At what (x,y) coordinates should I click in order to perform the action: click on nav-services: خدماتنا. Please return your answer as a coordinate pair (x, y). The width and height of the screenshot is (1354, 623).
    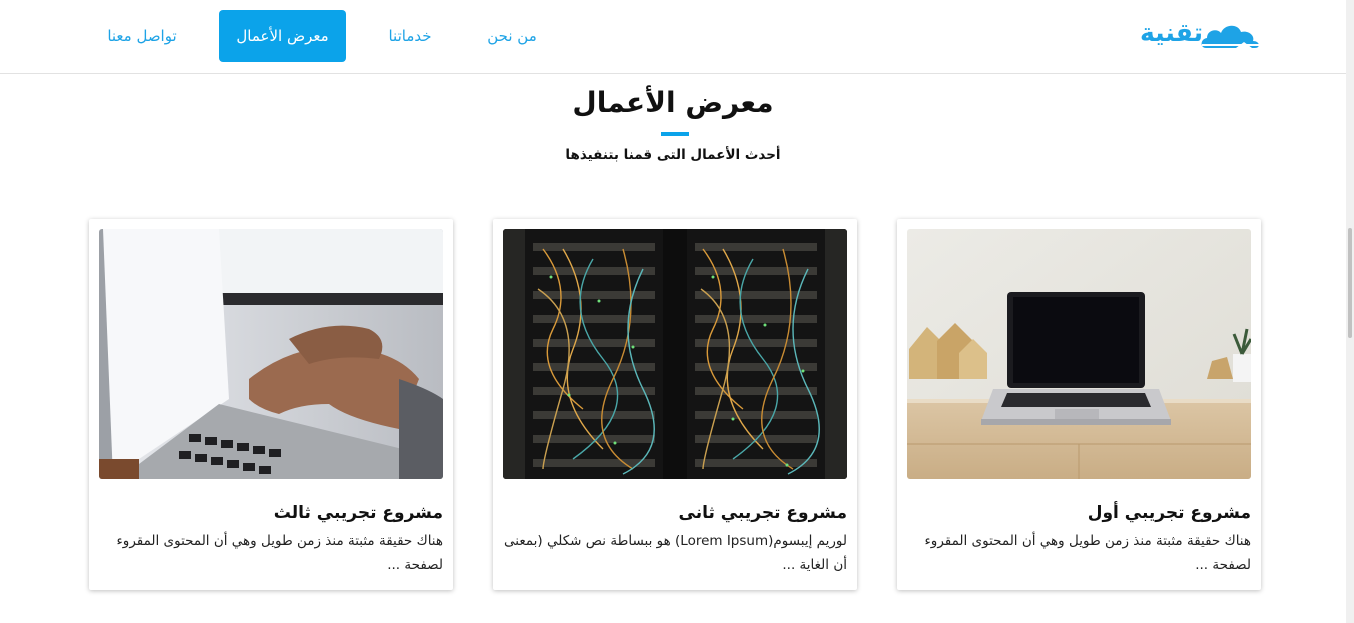
    Looking at the image, I should click on (410, 36).